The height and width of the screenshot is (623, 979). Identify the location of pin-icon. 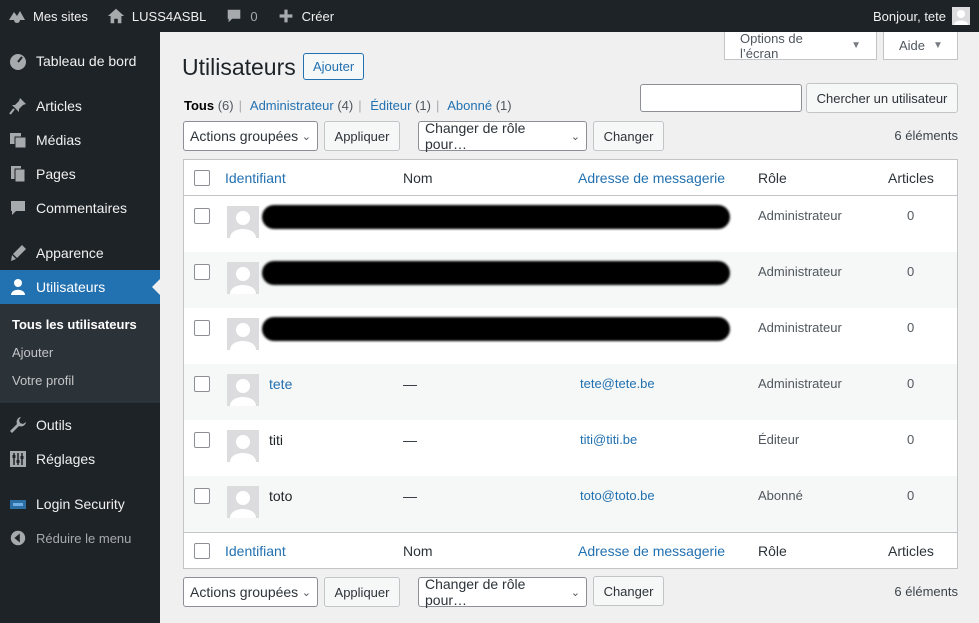
(18, 106).